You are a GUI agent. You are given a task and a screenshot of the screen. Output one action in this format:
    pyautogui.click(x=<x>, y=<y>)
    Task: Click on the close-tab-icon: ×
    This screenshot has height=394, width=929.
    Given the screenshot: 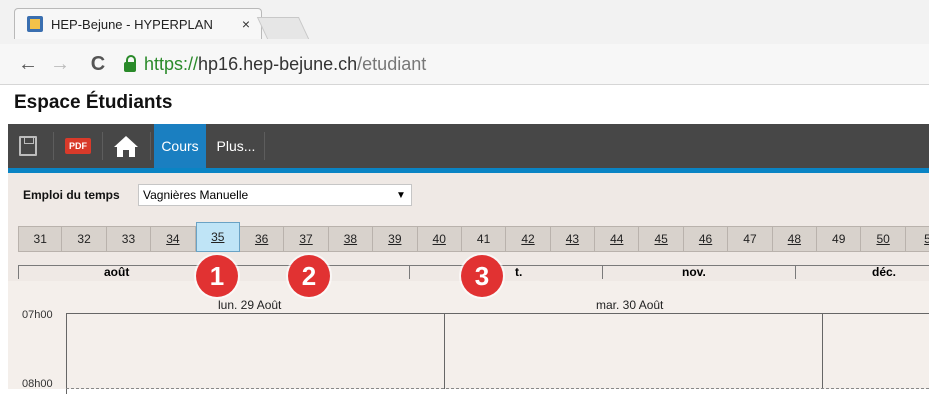 What is the action you would take?
    pyautogui.click(x=246, y=24)
    